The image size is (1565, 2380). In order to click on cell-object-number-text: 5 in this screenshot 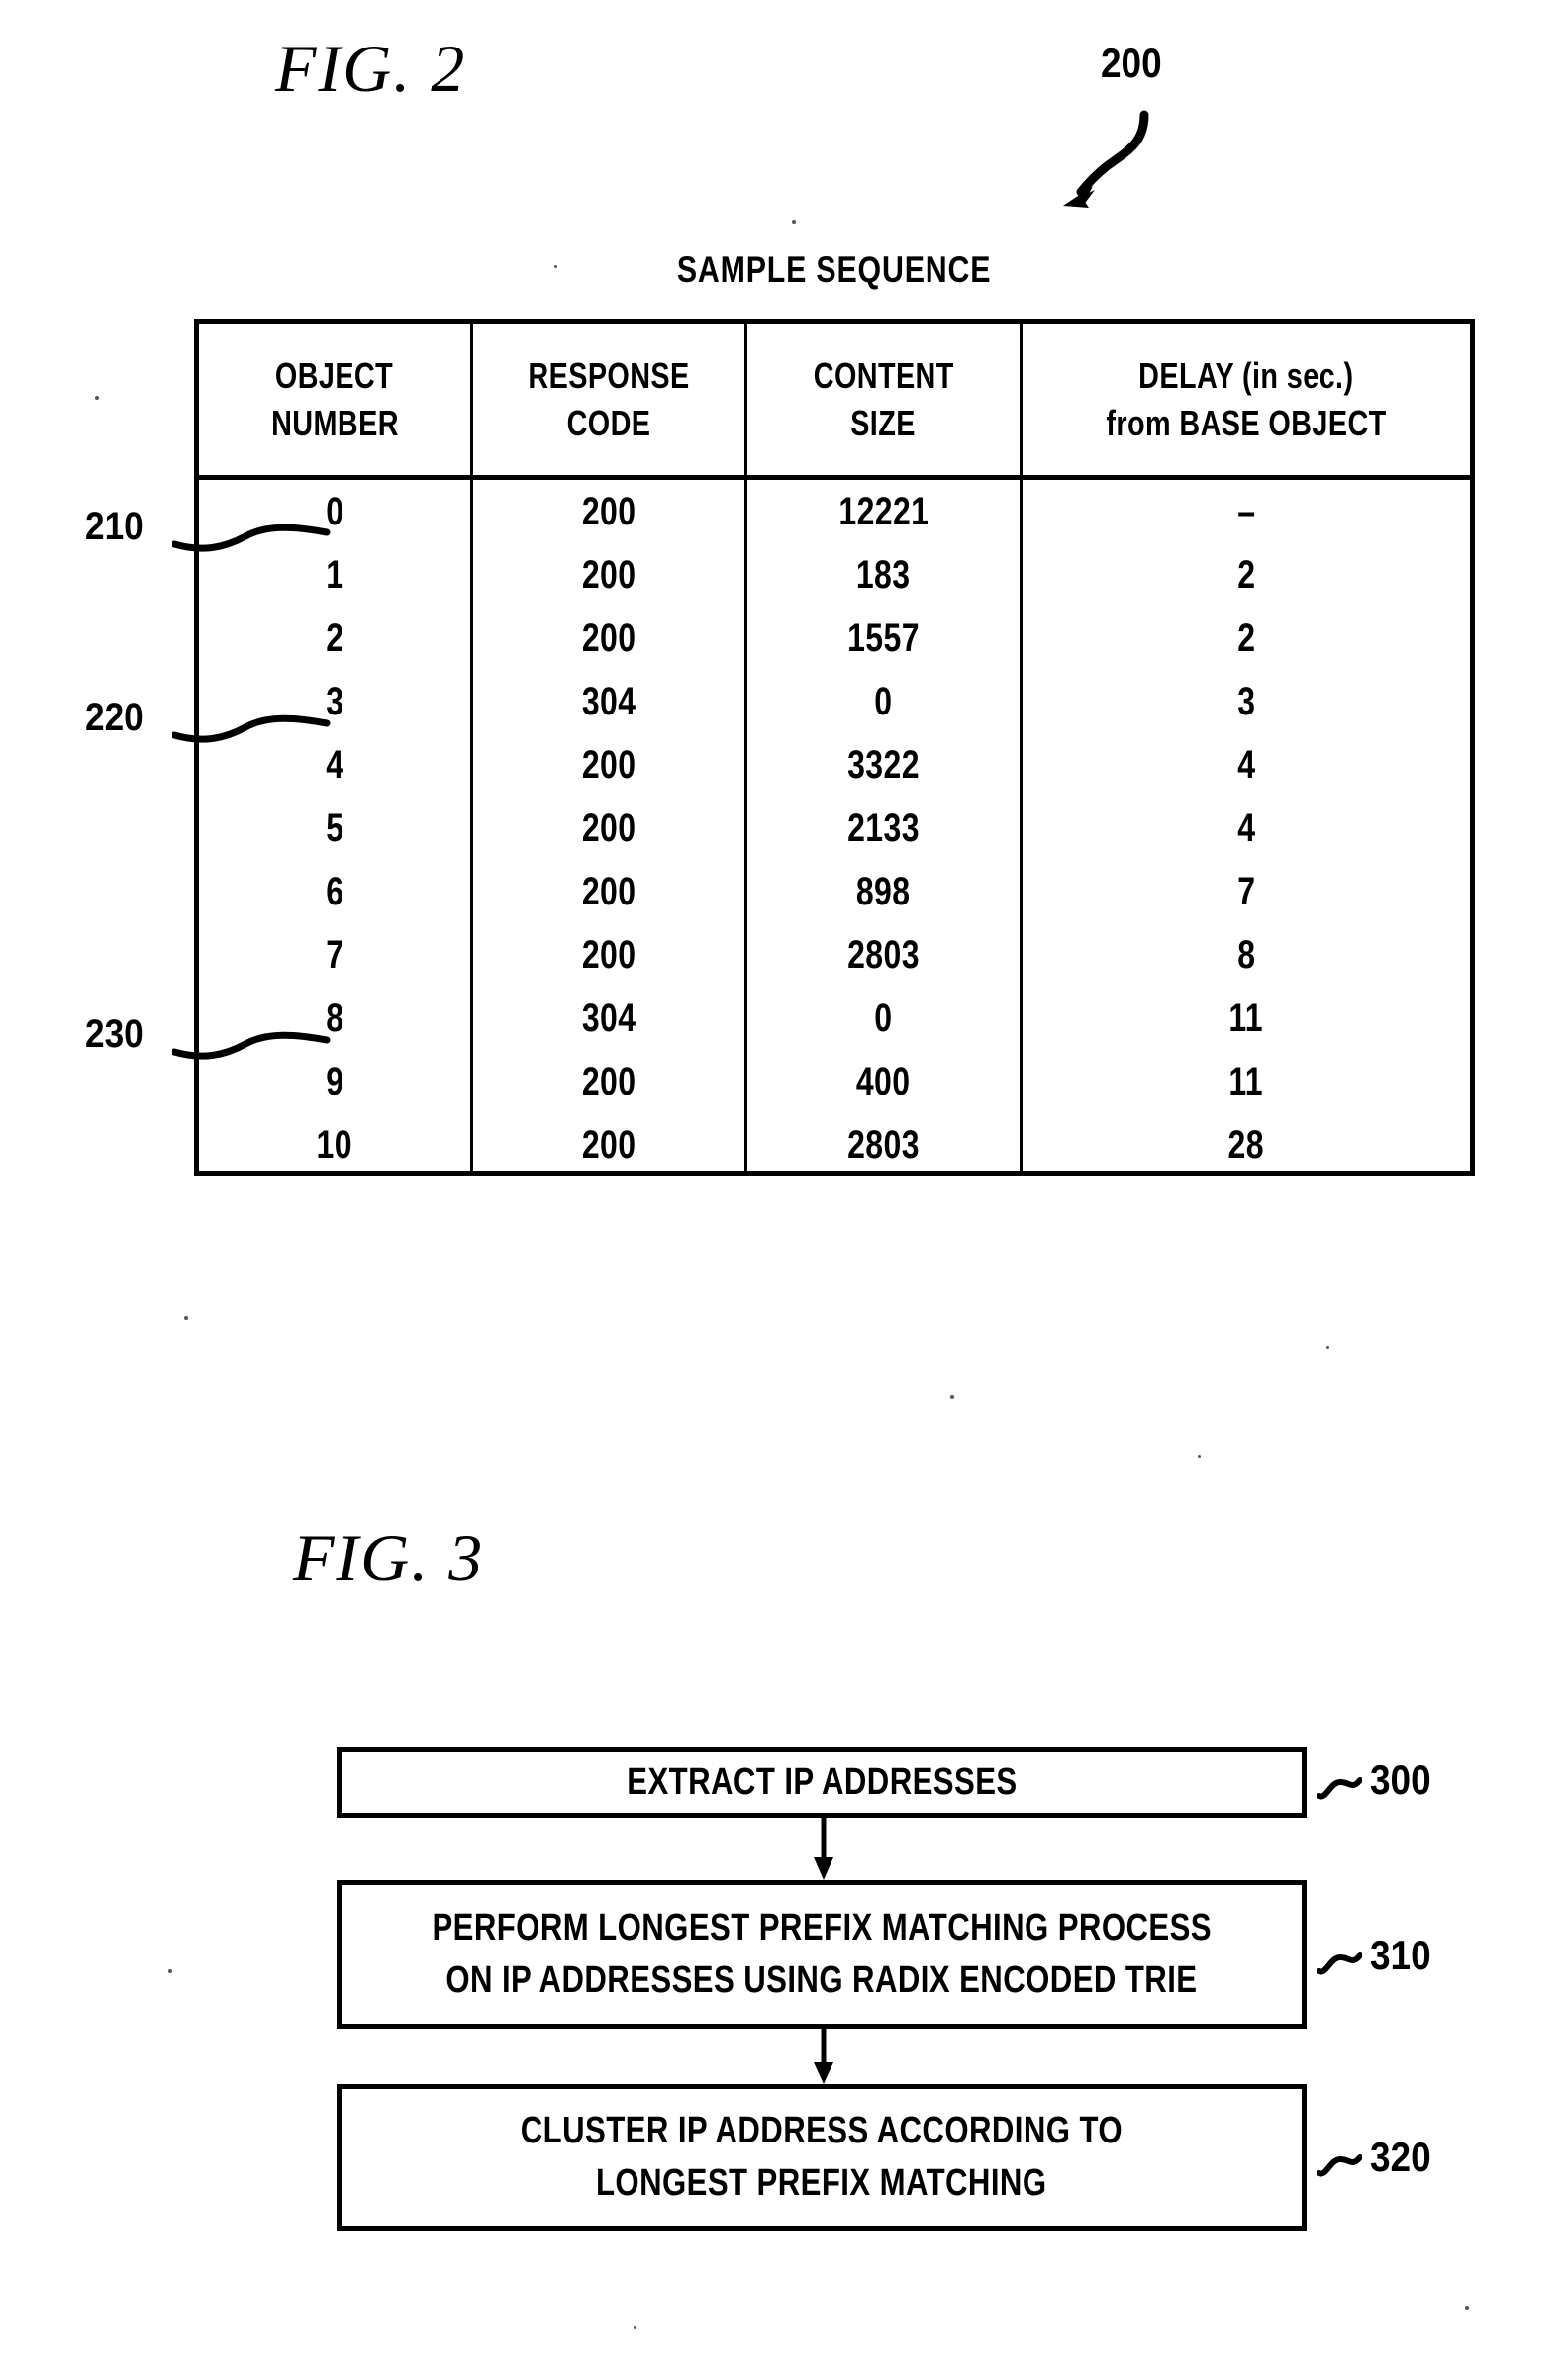, I will do `click(334, 828)`.